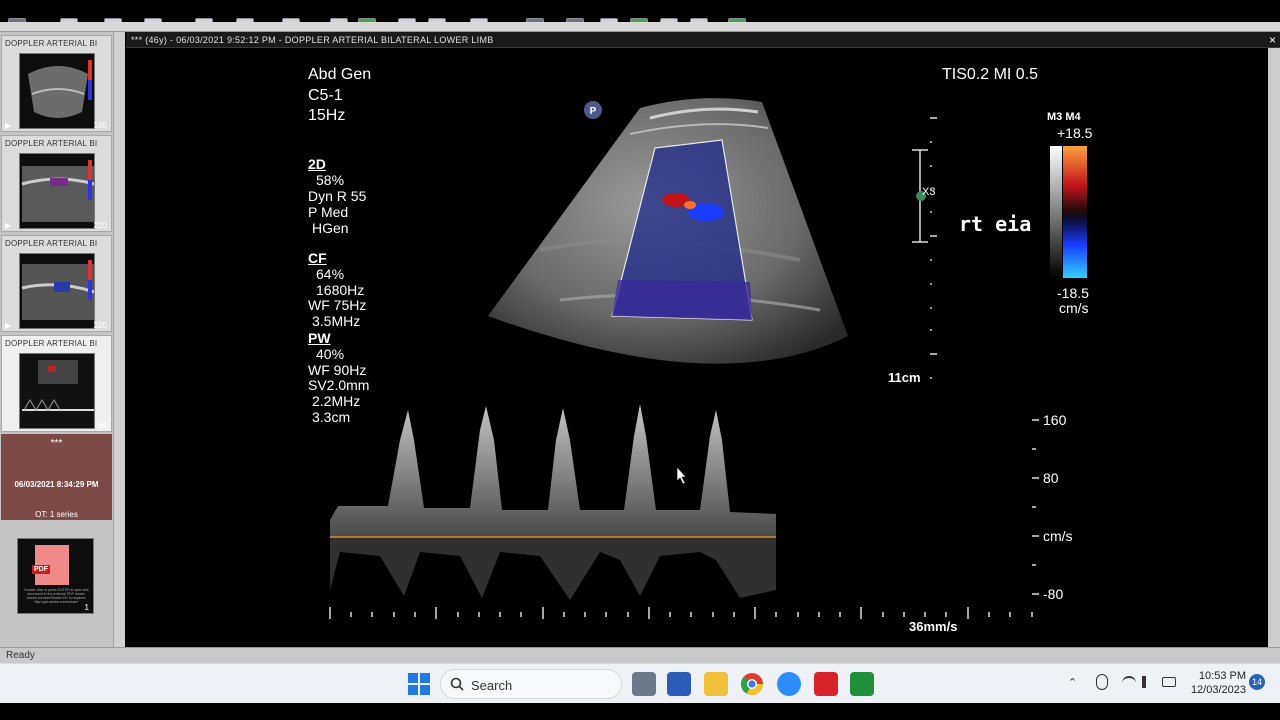 This screenshot has height=720, width=1280. What do you see at coordinates (593, 111) in the screenshot?
I see `probe-marker-label: P` at bounding box center [593, 111].